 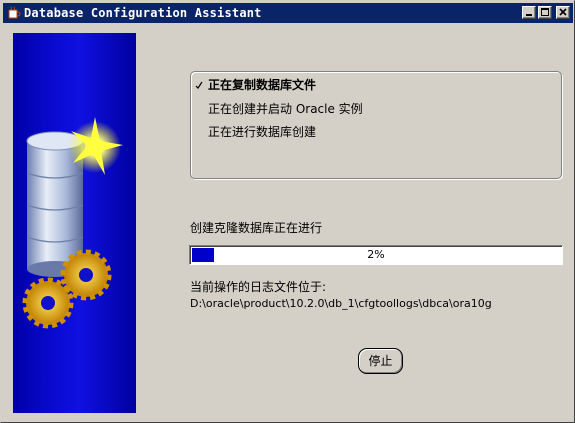 I want to click on window-title: Database Configuration Assistant, so click(x=143, y=13).